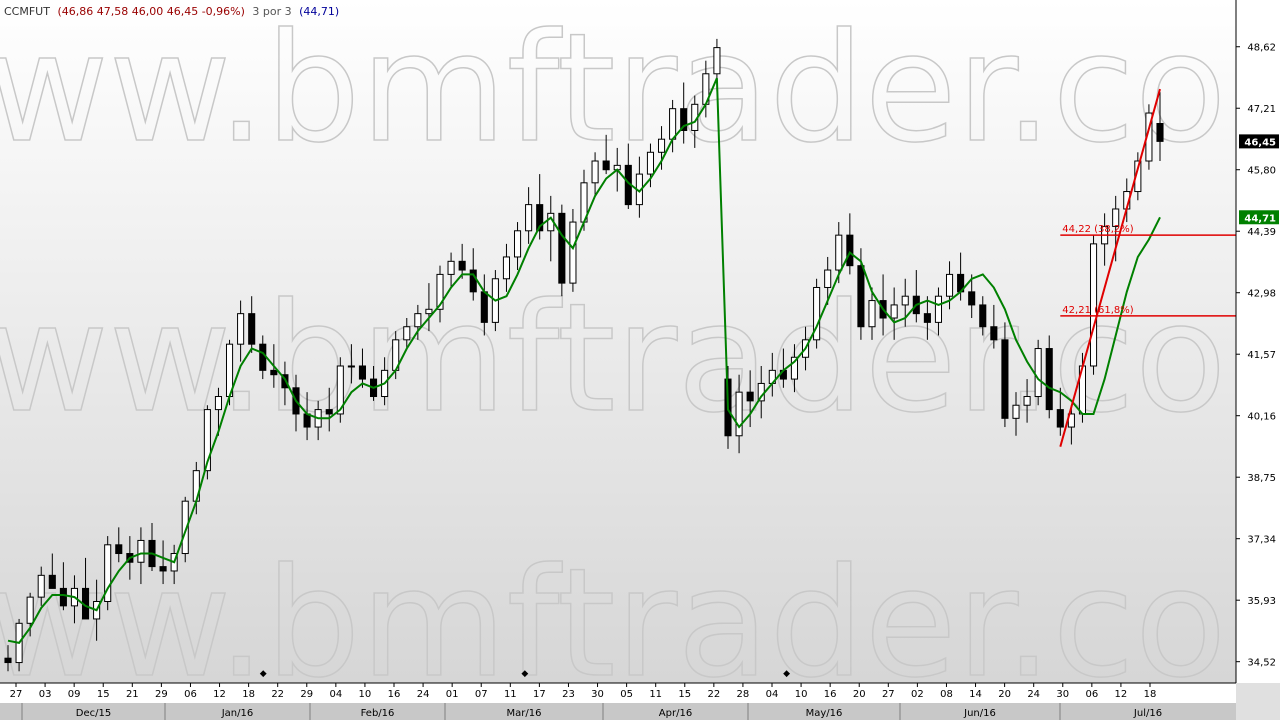  What do you see at coordinates (524, 674) in the screenshot?
I see `event-marker: ◆` at bounding box center [524, 674].